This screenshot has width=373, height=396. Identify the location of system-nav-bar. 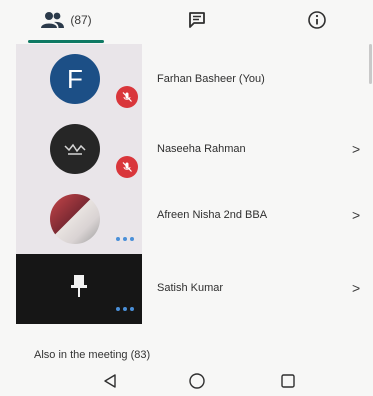
(186, 381).